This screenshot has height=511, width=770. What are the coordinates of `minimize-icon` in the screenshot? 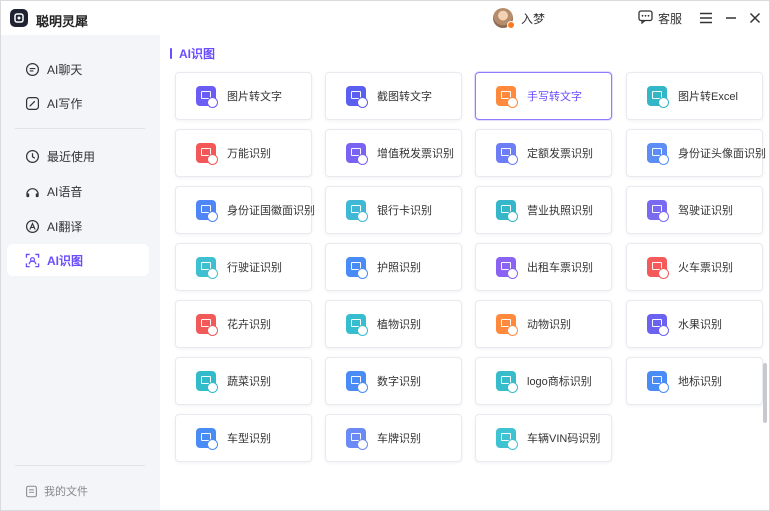 It's located at (731, 18).